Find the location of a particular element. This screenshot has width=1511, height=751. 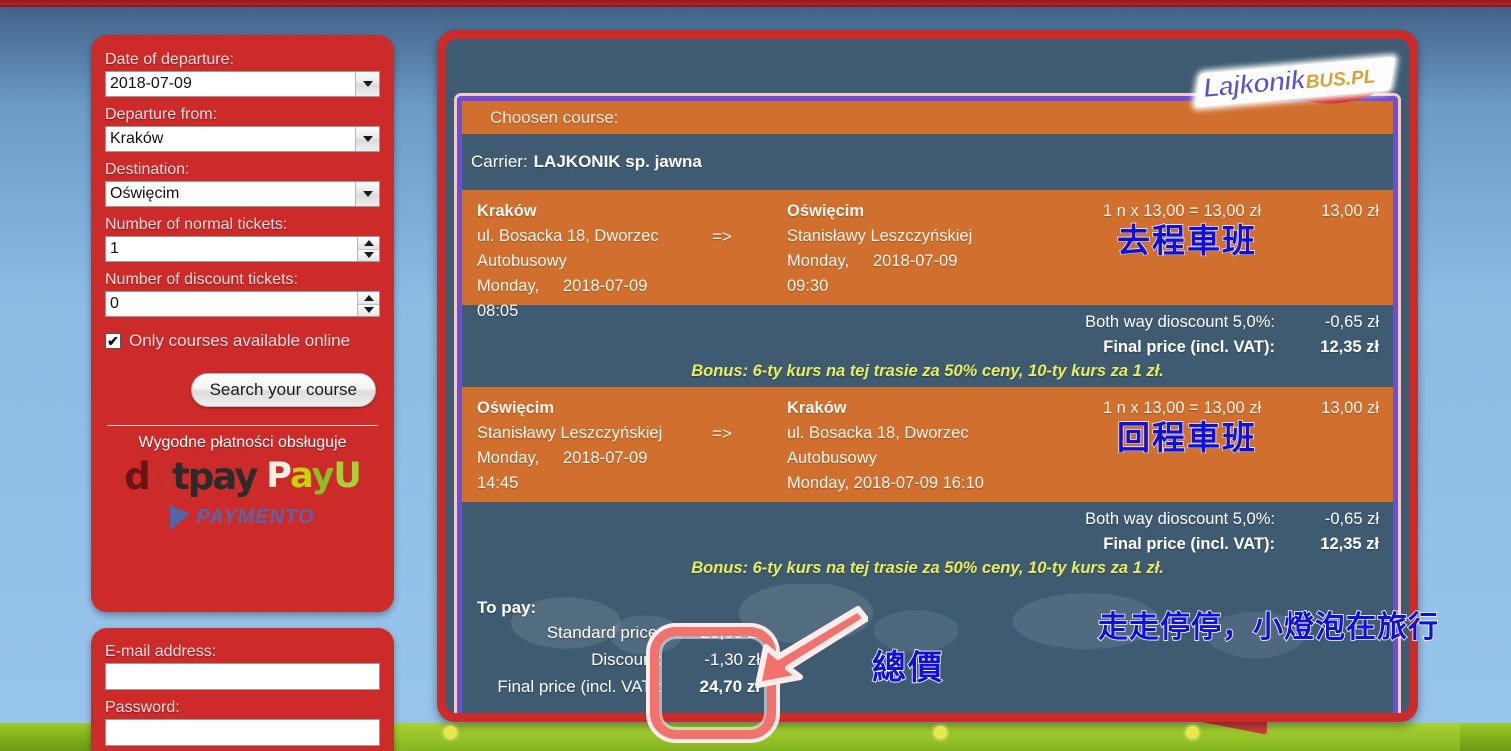

dotpay-d: d is located at coordinates (137, 476).